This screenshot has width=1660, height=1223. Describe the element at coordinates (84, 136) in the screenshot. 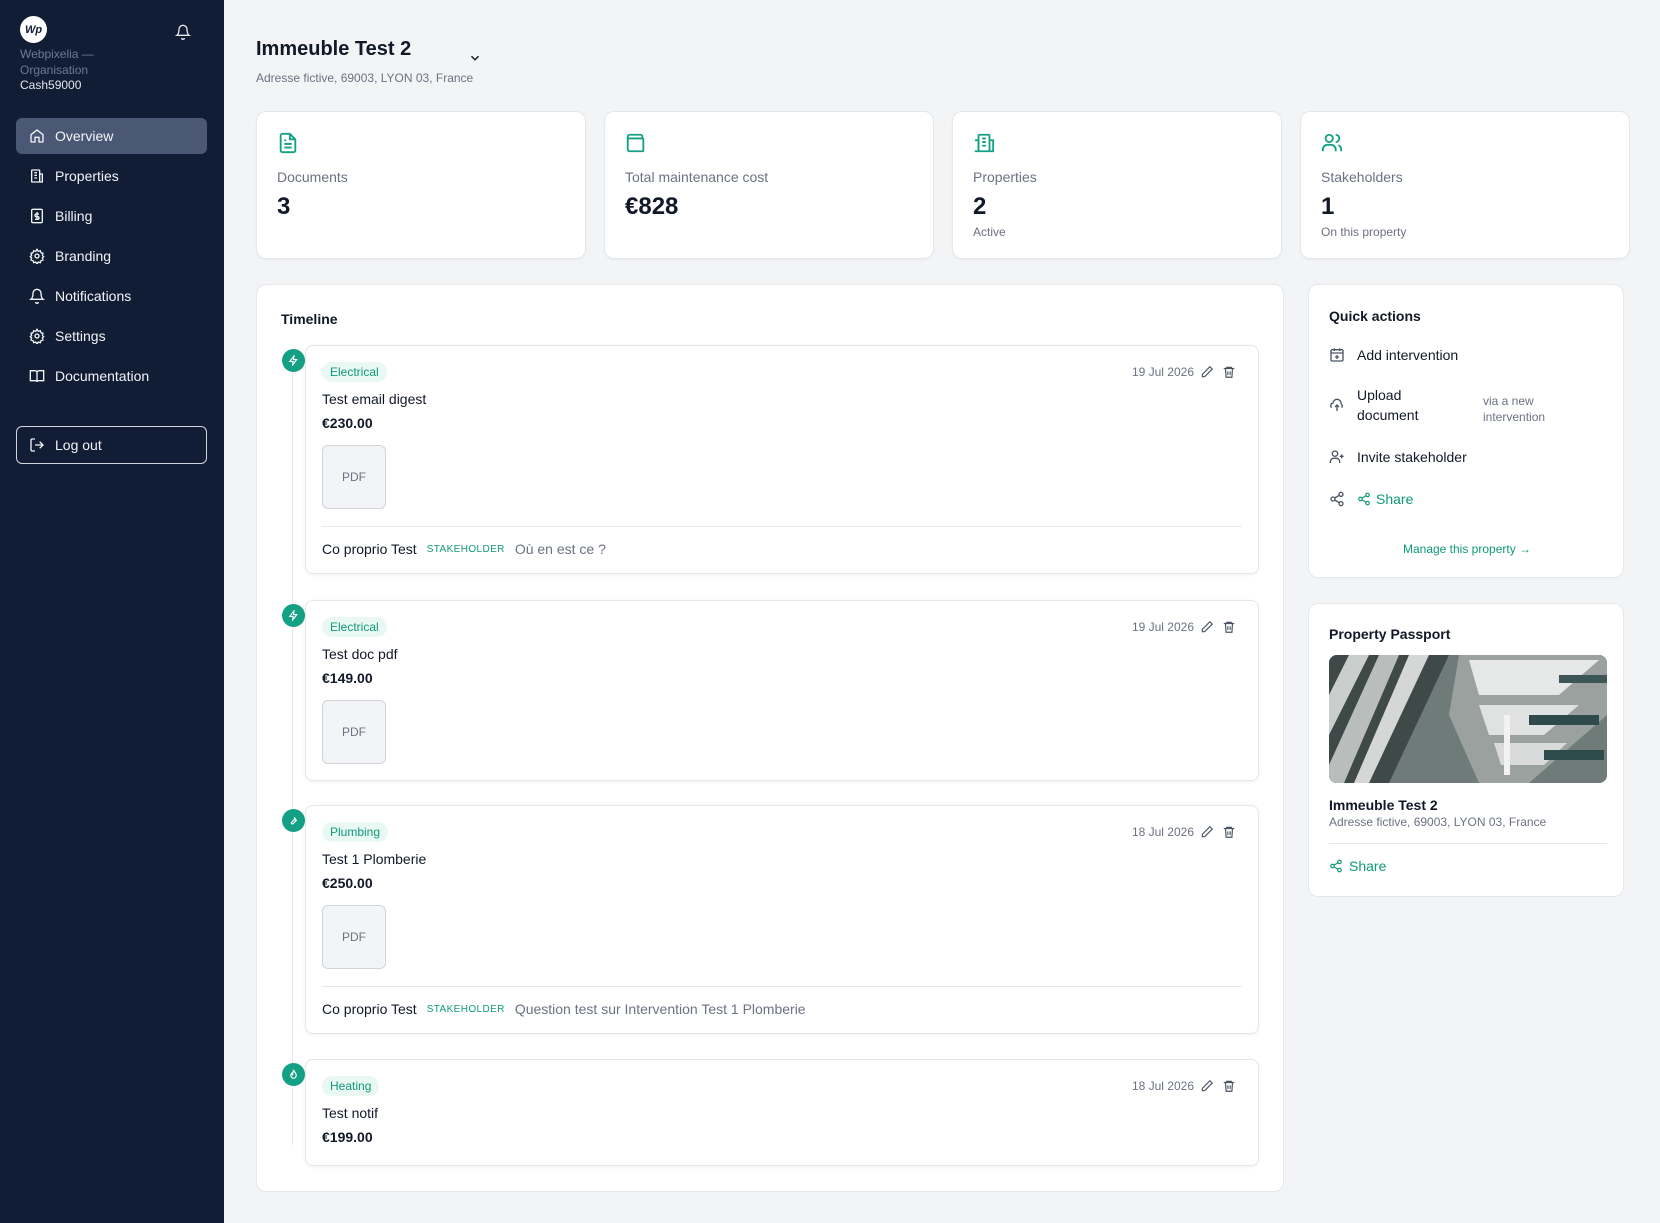

I see `sidebar-item-label: Overview` at that location.